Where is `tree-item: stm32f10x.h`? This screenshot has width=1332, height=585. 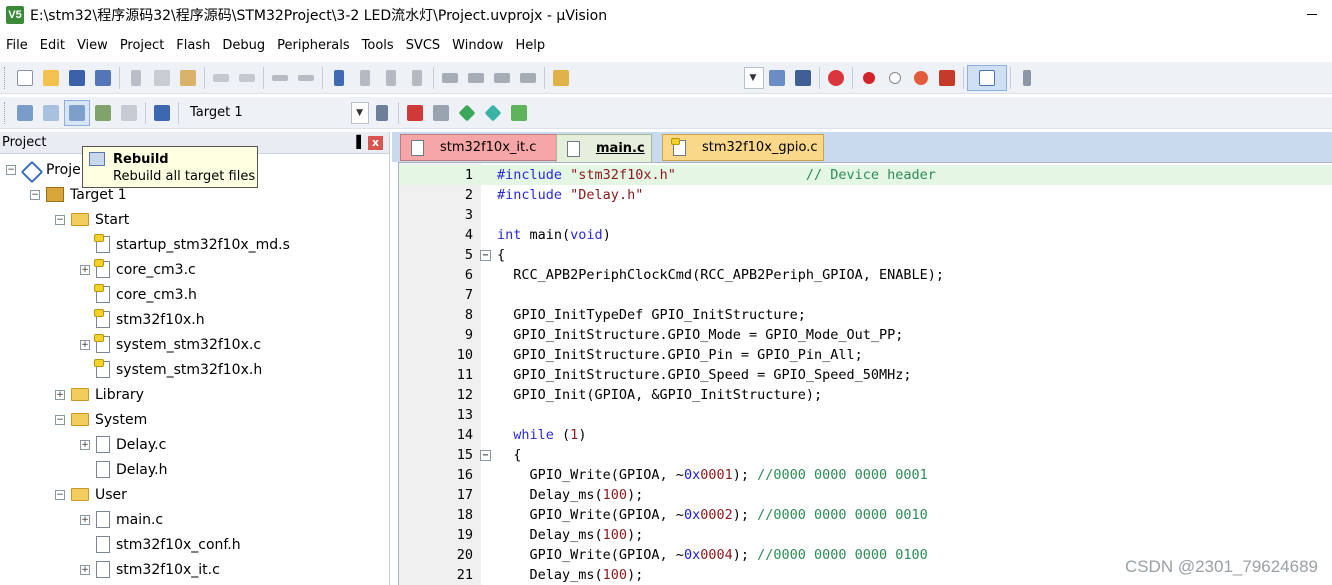 tree-item: stm32f10x.h is located at coordinates (142, 319).